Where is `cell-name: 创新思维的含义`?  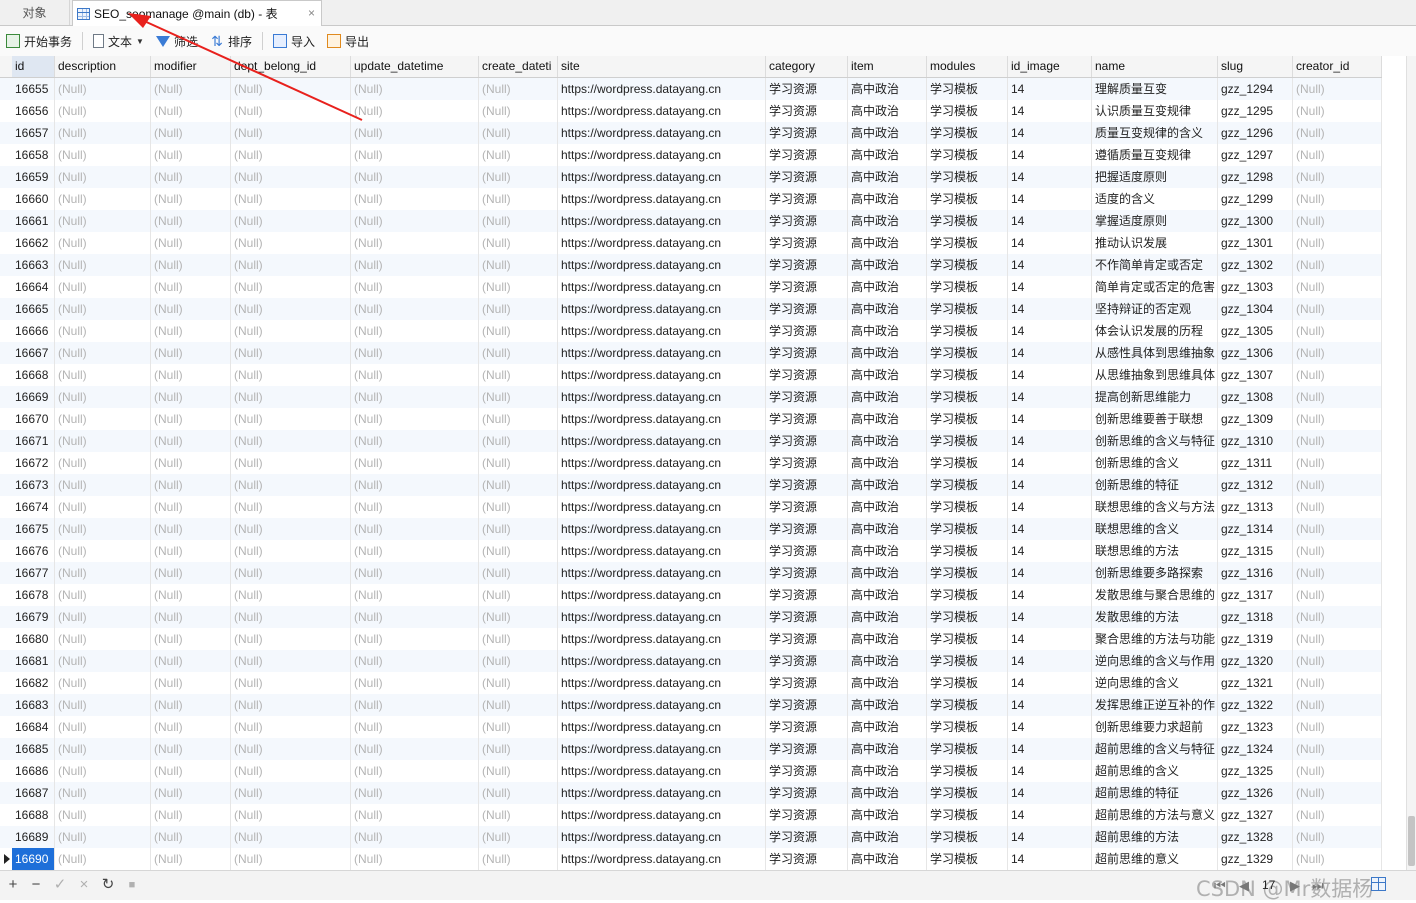 cell-name: 创新思维的含义 is located at coordinates (1155, 463).